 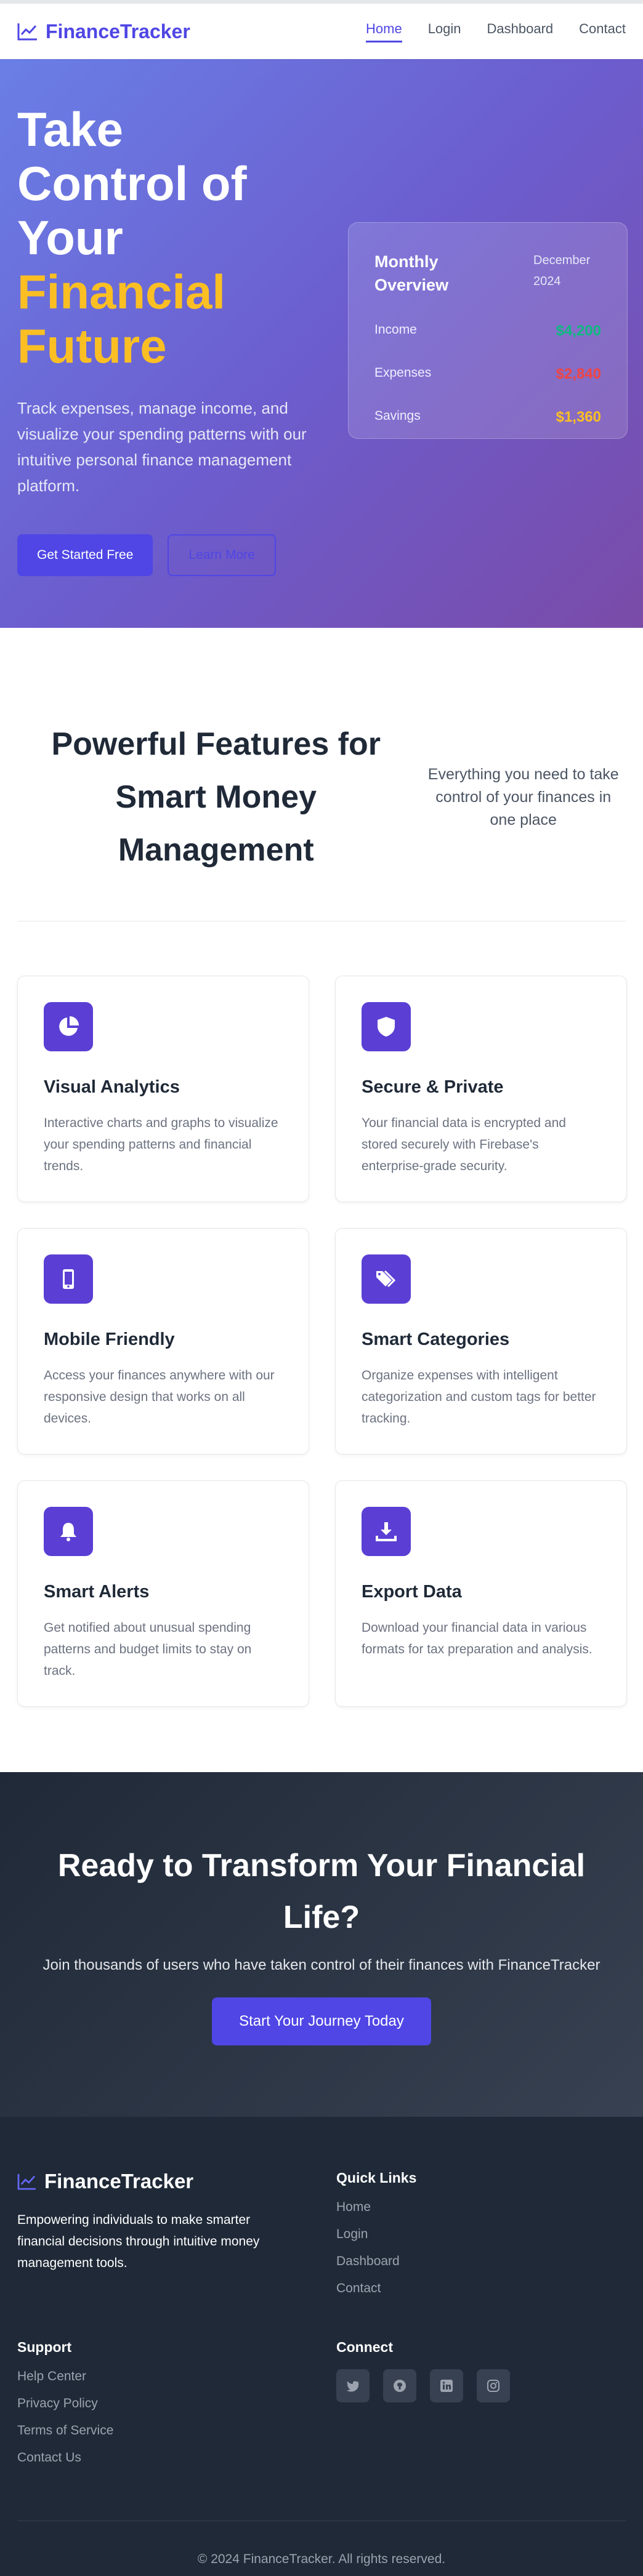 What do you see at coordinates (118, 31) in the screenshot?
I see `brand-name: FinanceTracker` at bounding box center [118, 31].